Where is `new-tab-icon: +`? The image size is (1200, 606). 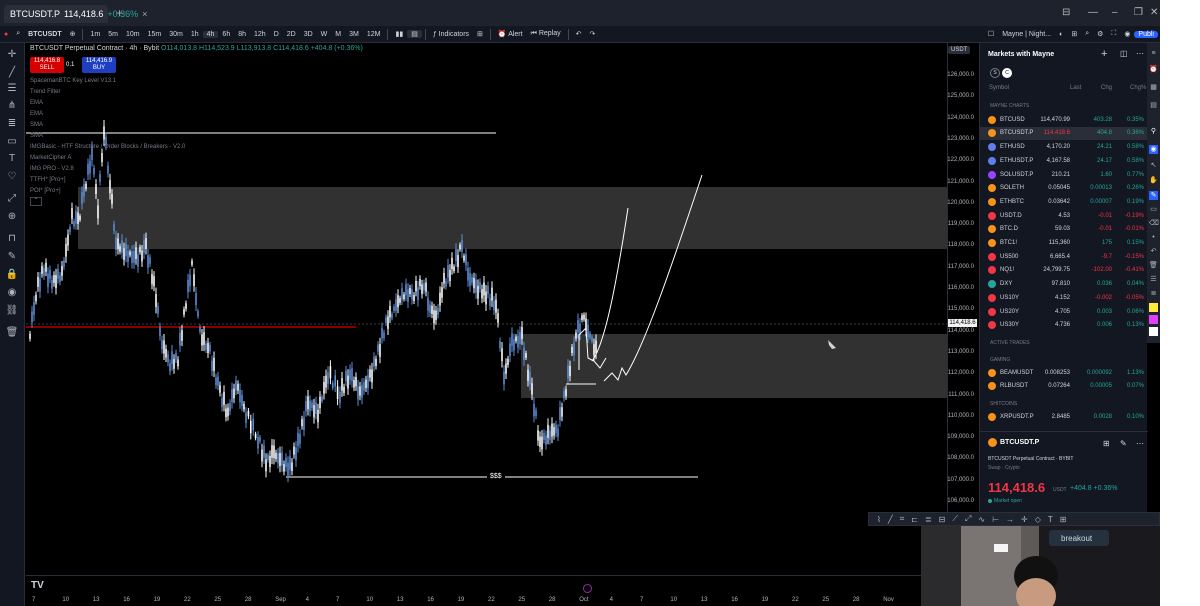
new-tab-icon: + is located at coordinates (119, 13).